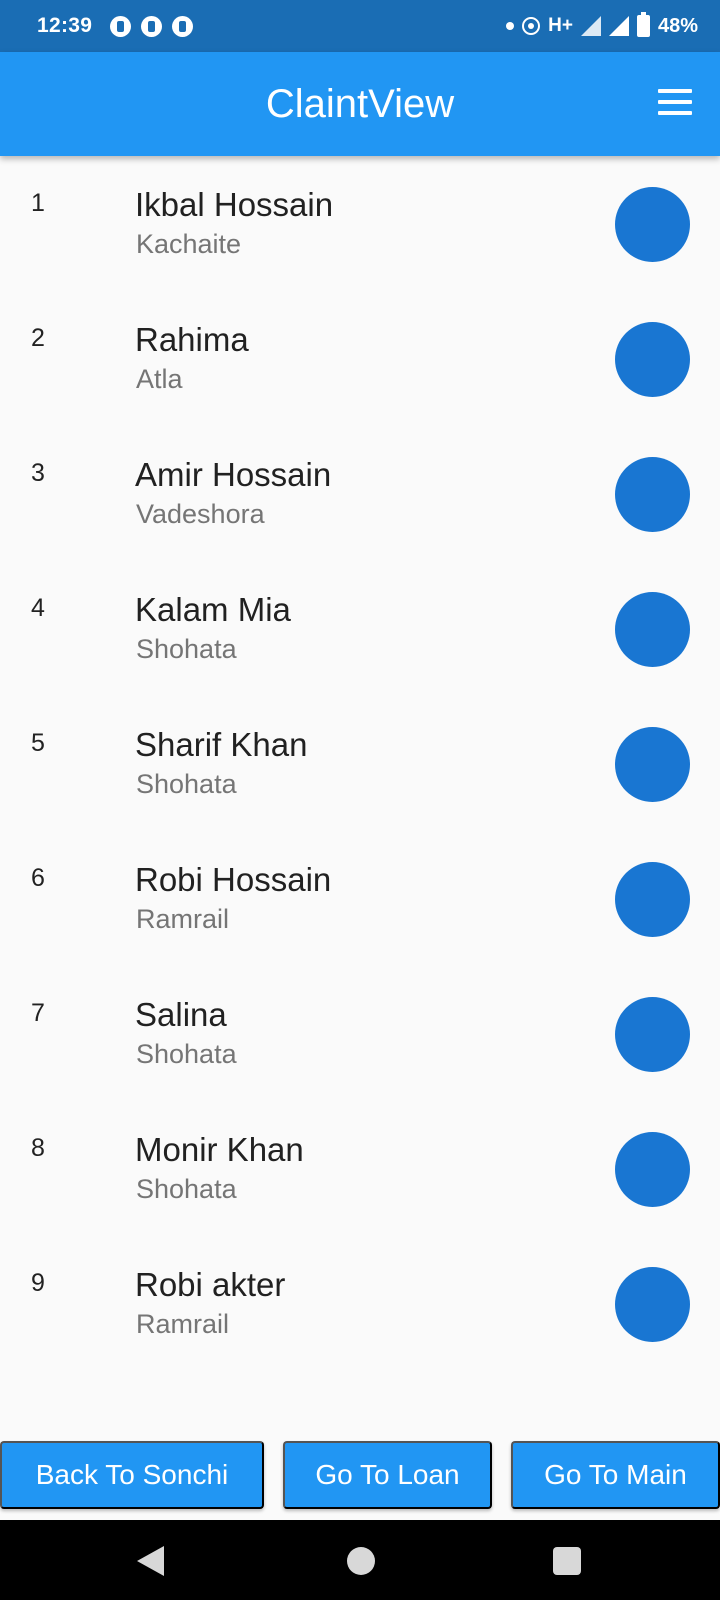  Describe the element at coordinates (602, 25) in the screenshot. I see `status-indicators: H+ 48%` at that location.